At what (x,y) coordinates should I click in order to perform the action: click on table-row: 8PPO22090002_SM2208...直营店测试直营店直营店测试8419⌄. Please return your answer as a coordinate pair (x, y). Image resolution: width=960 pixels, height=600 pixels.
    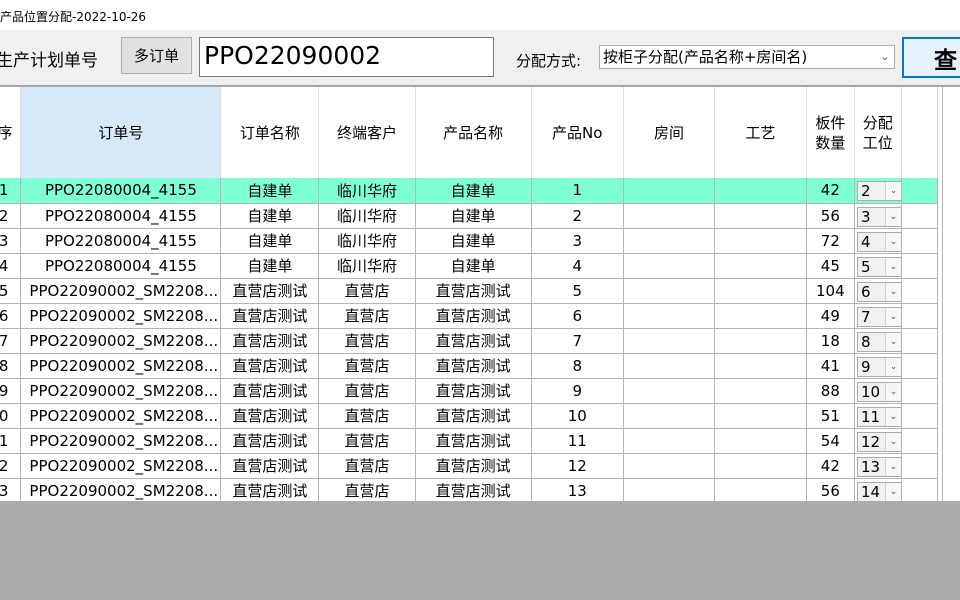
    Looking at the image, I should click on (469, 366).